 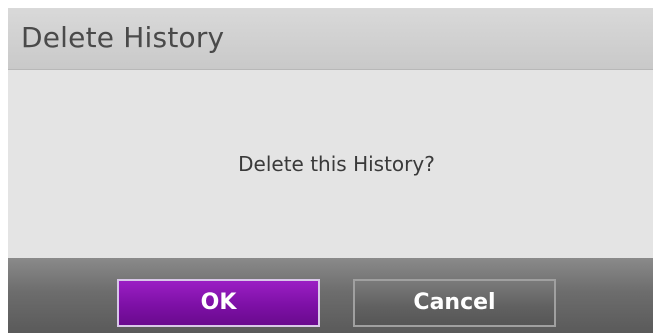 What do you see at coordinates (336, 164) in the screenshot?
I see `dialog-message: Delete this History?` at bounding box center [336, 164].